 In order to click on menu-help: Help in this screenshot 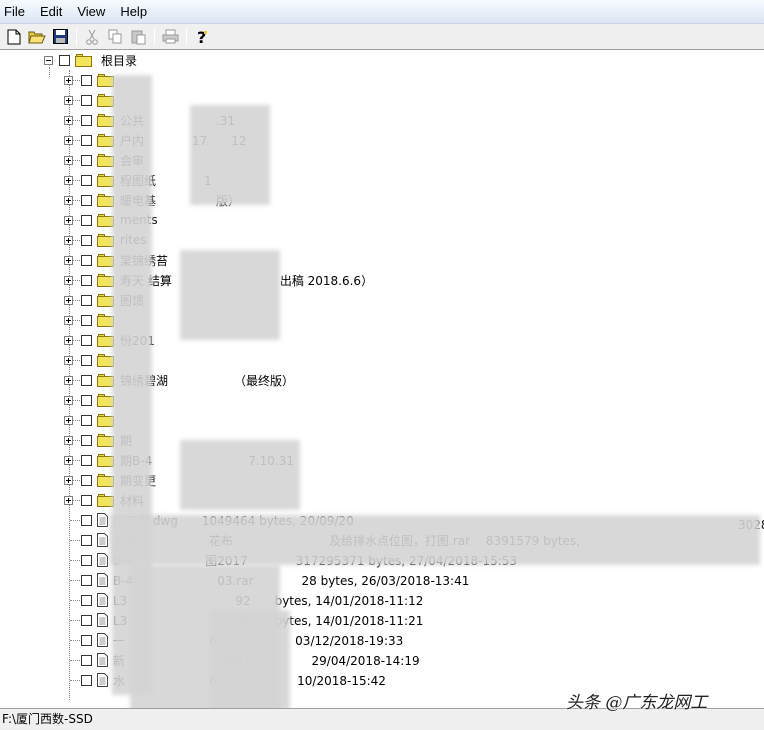, I will do `click(135, 12)`.